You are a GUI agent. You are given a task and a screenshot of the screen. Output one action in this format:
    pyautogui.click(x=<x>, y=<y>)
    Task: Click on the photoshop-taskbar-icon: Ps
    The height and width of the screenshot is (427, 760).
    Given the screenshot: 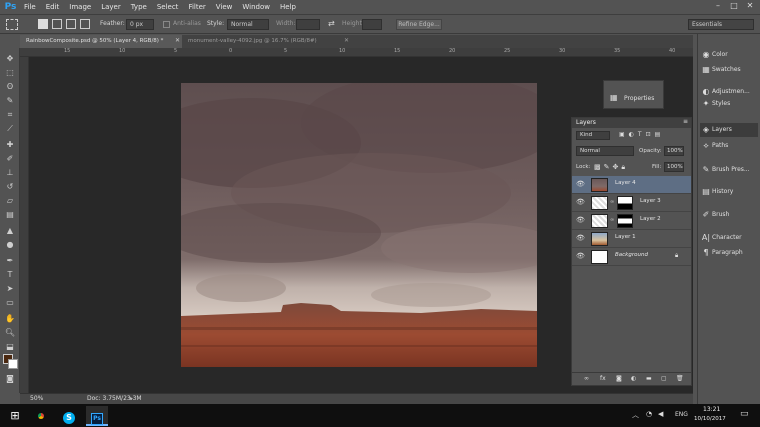 What is the action you would take?
    pyautogui.click(x=97, y=416)
    